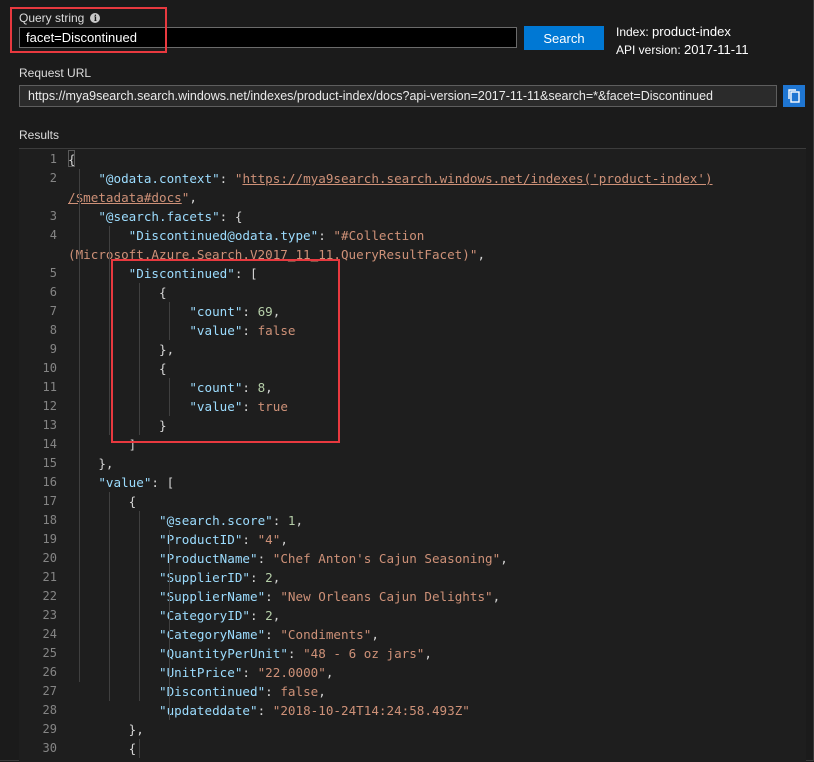 This screenshot has height=762, width=814. Describe the element at coordinates (52, 18) in the screenshot. I see `query-string-label-text: Query string` at that location.